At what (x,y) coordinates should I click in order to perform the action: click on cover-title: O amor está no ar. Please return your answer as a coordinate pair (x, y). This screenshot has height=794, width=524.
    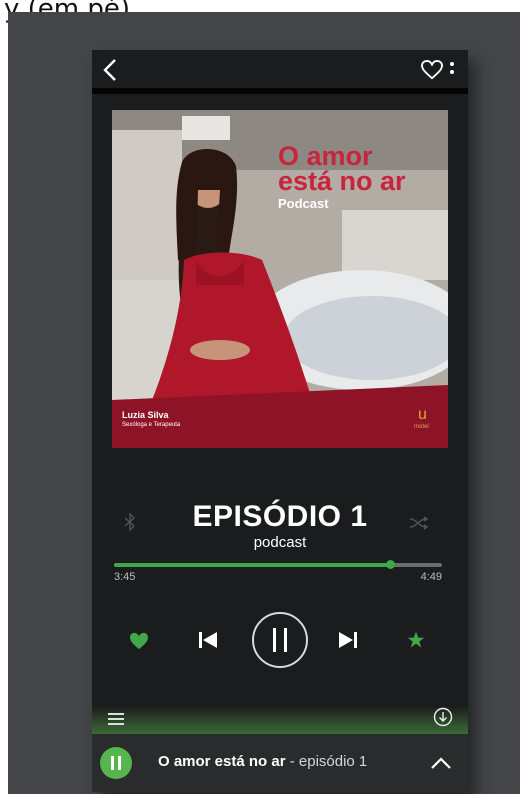
    Looking at the image, I should click on (342, 169).